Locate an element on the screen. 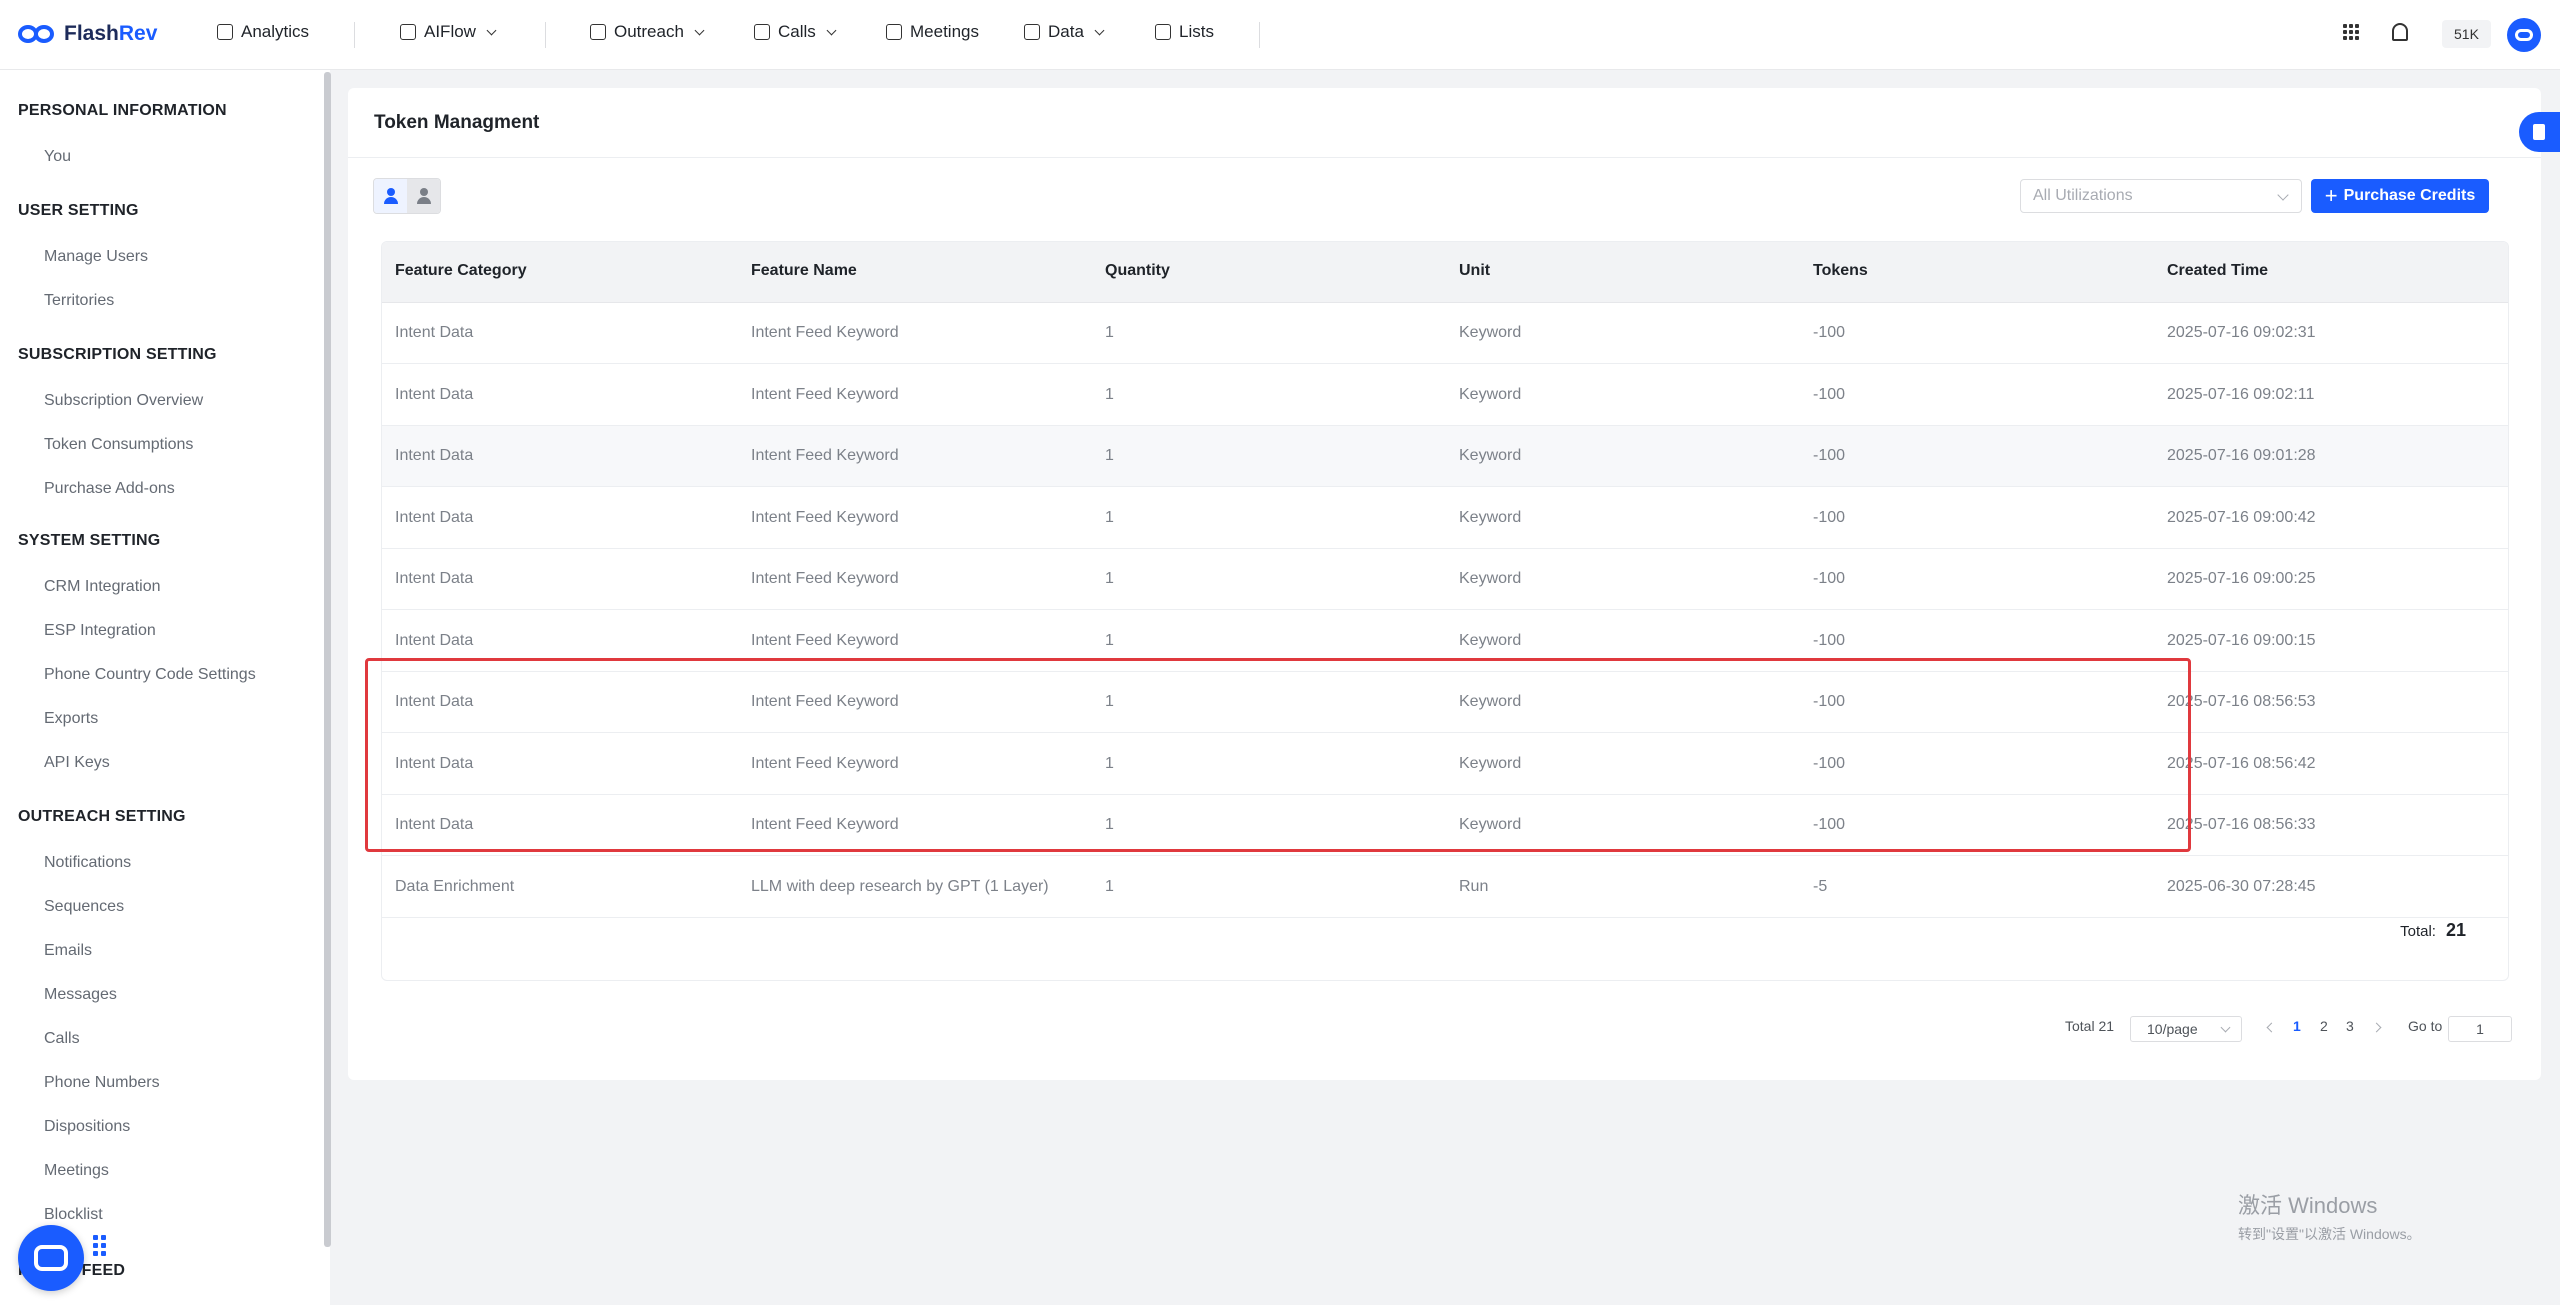 Image resolution: width=2560 pixels, height=1305 pixels. utilization-filter-select: All Utilizations is located at coordinates (2161, 196).